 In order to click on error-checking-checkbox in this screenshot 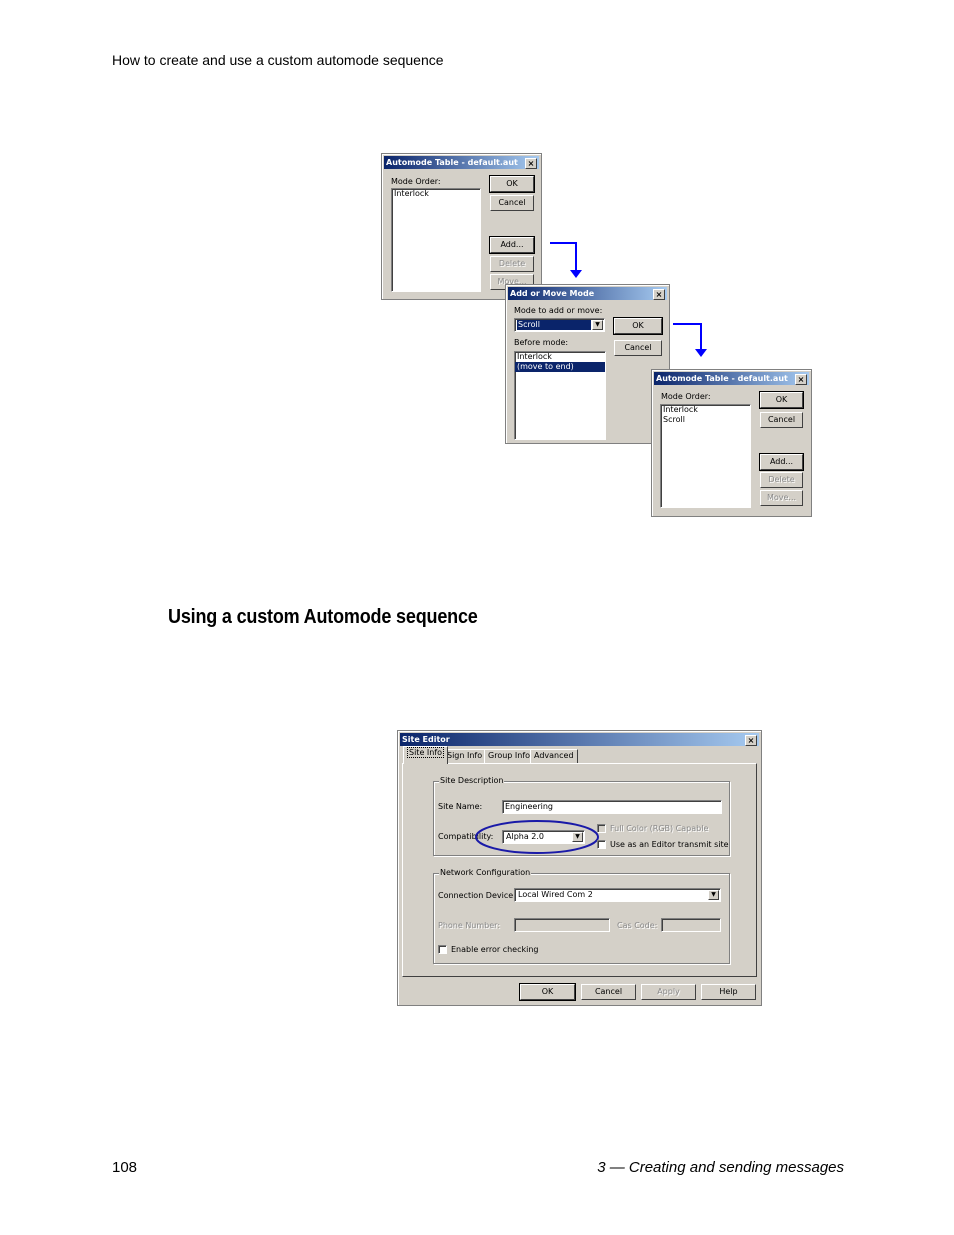, I will do `click(442, 949)`.